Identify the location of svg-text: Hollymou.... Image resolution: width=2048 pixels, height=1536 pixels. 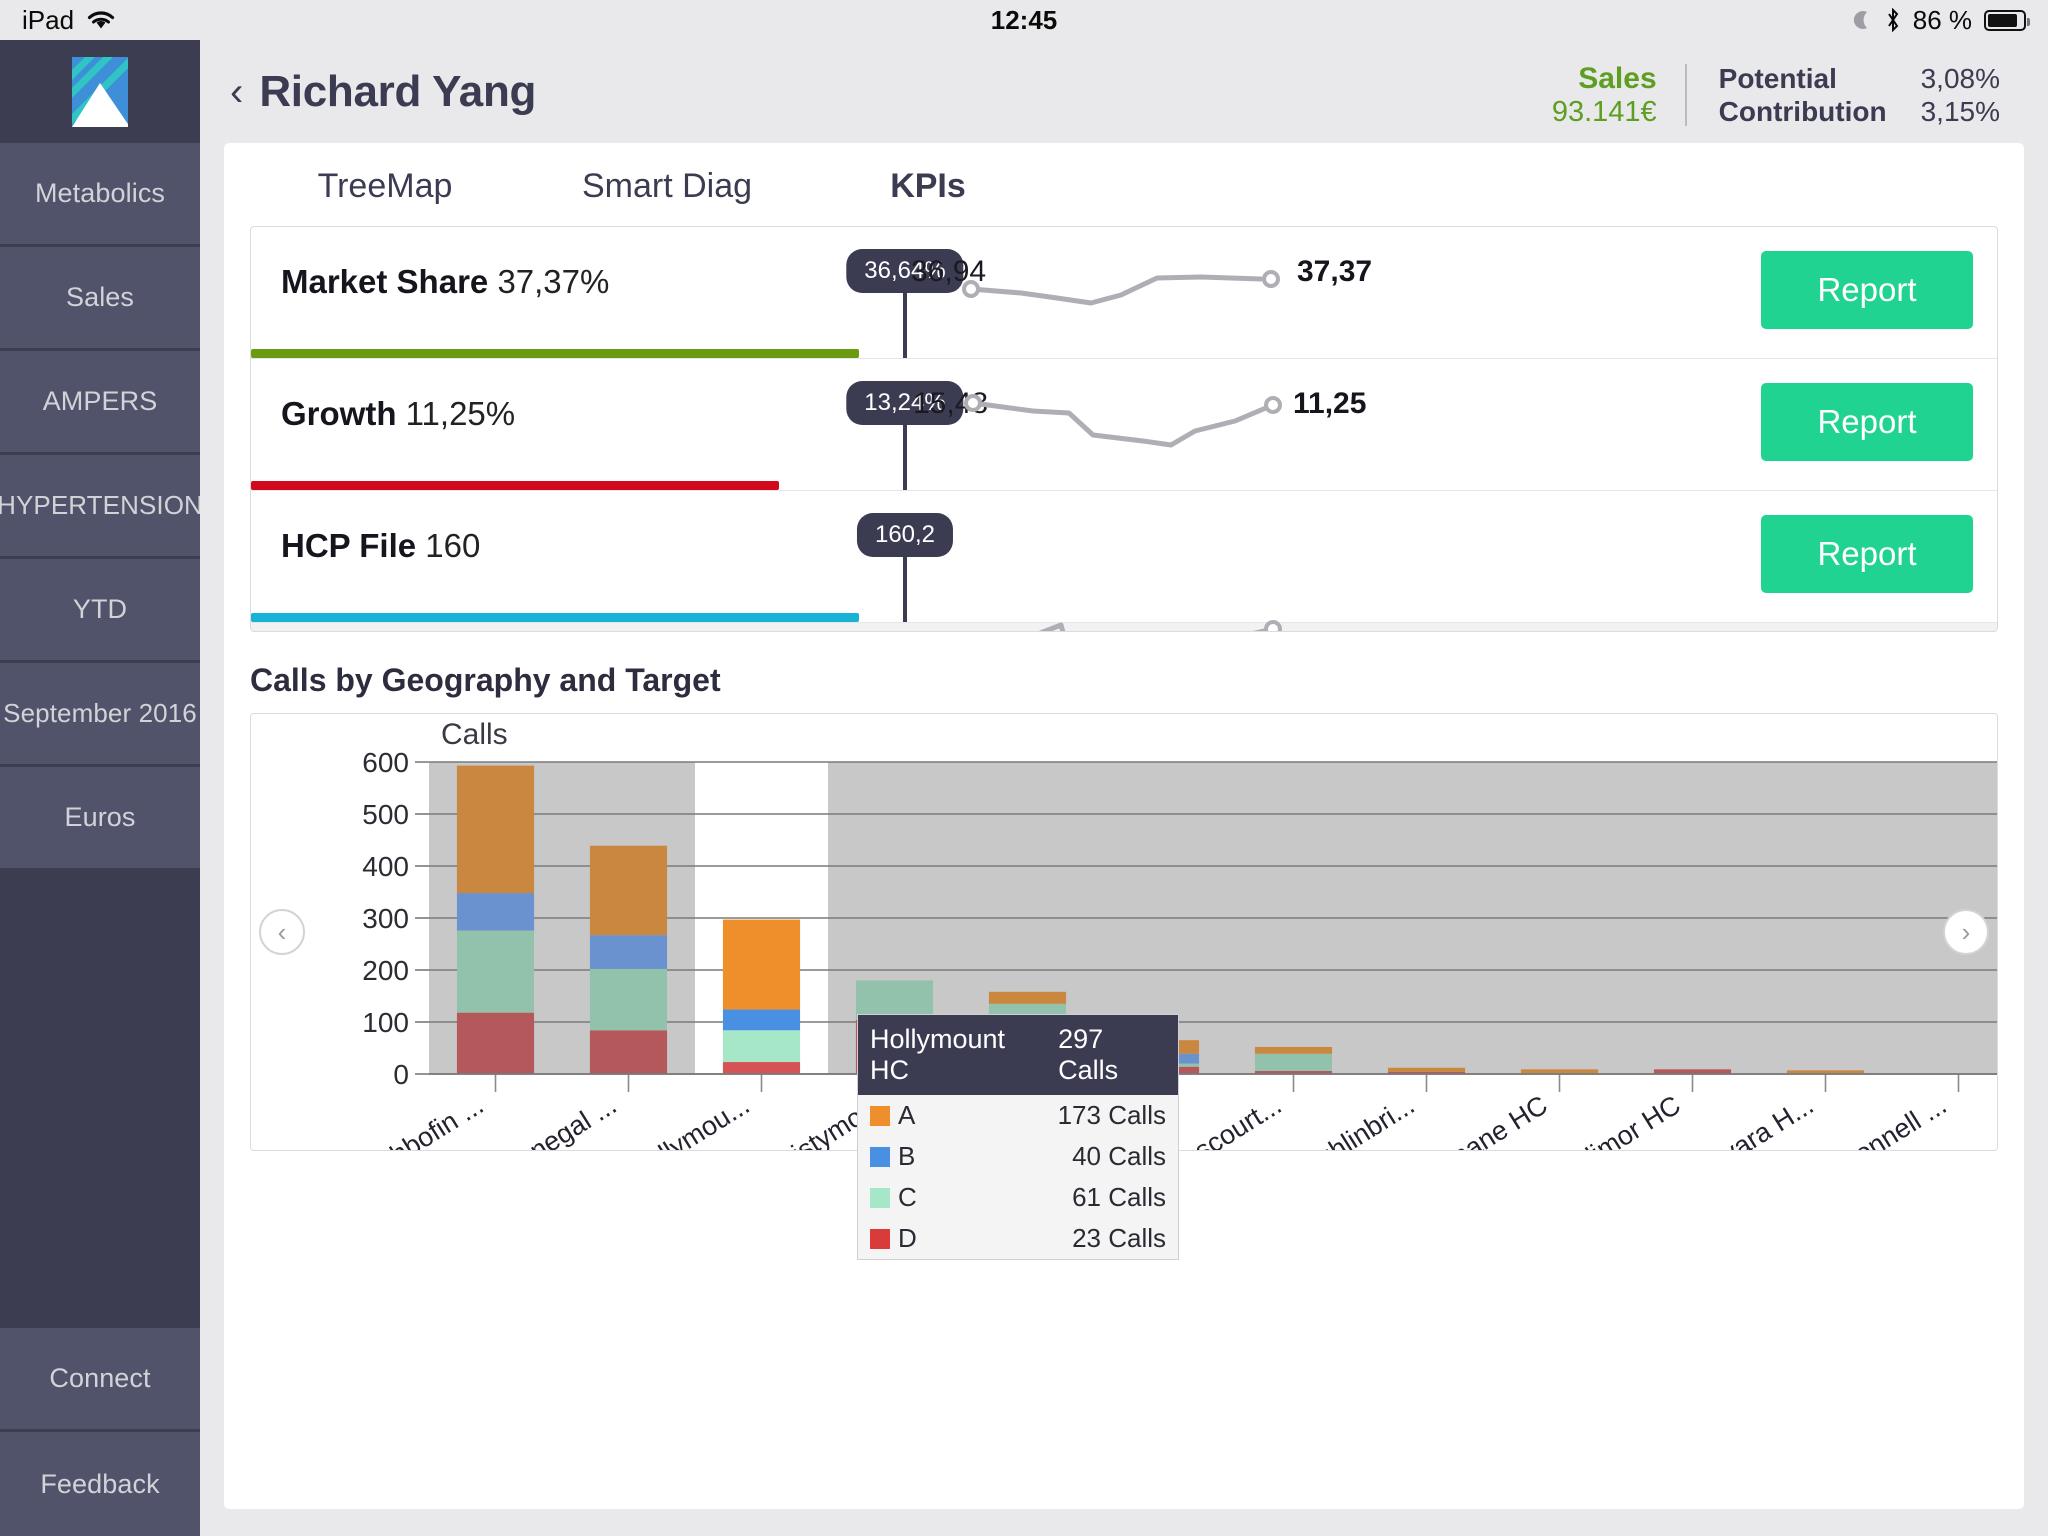
(689, 1120).